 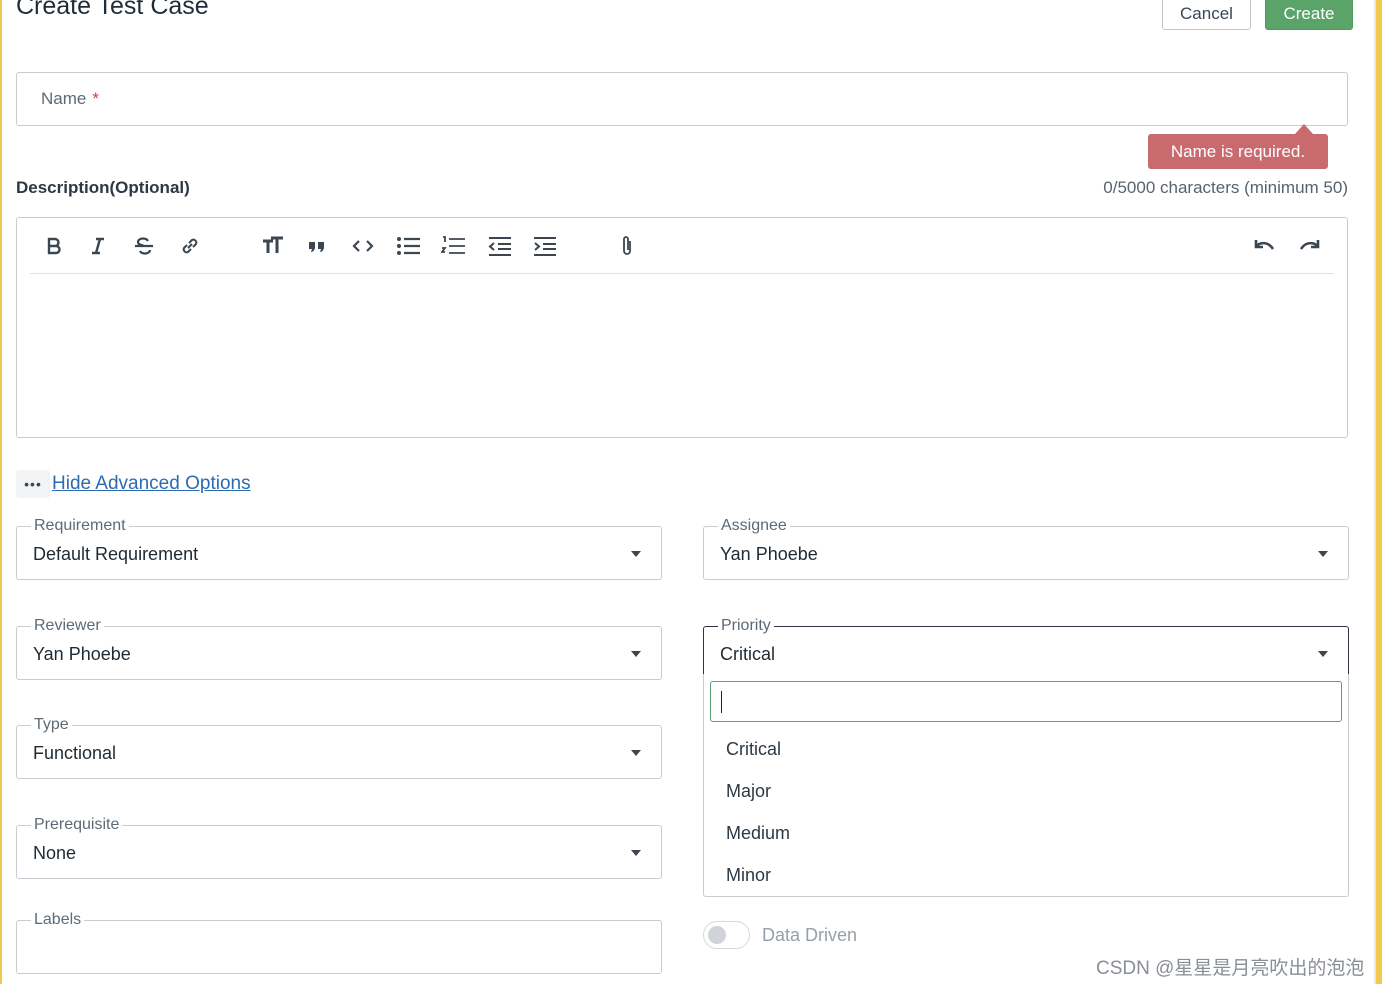 What do you see at coordinates (769, 554) in the screenshot?
I see `assignee-value: Yan Phoebe` at bounding box center [769, 554].